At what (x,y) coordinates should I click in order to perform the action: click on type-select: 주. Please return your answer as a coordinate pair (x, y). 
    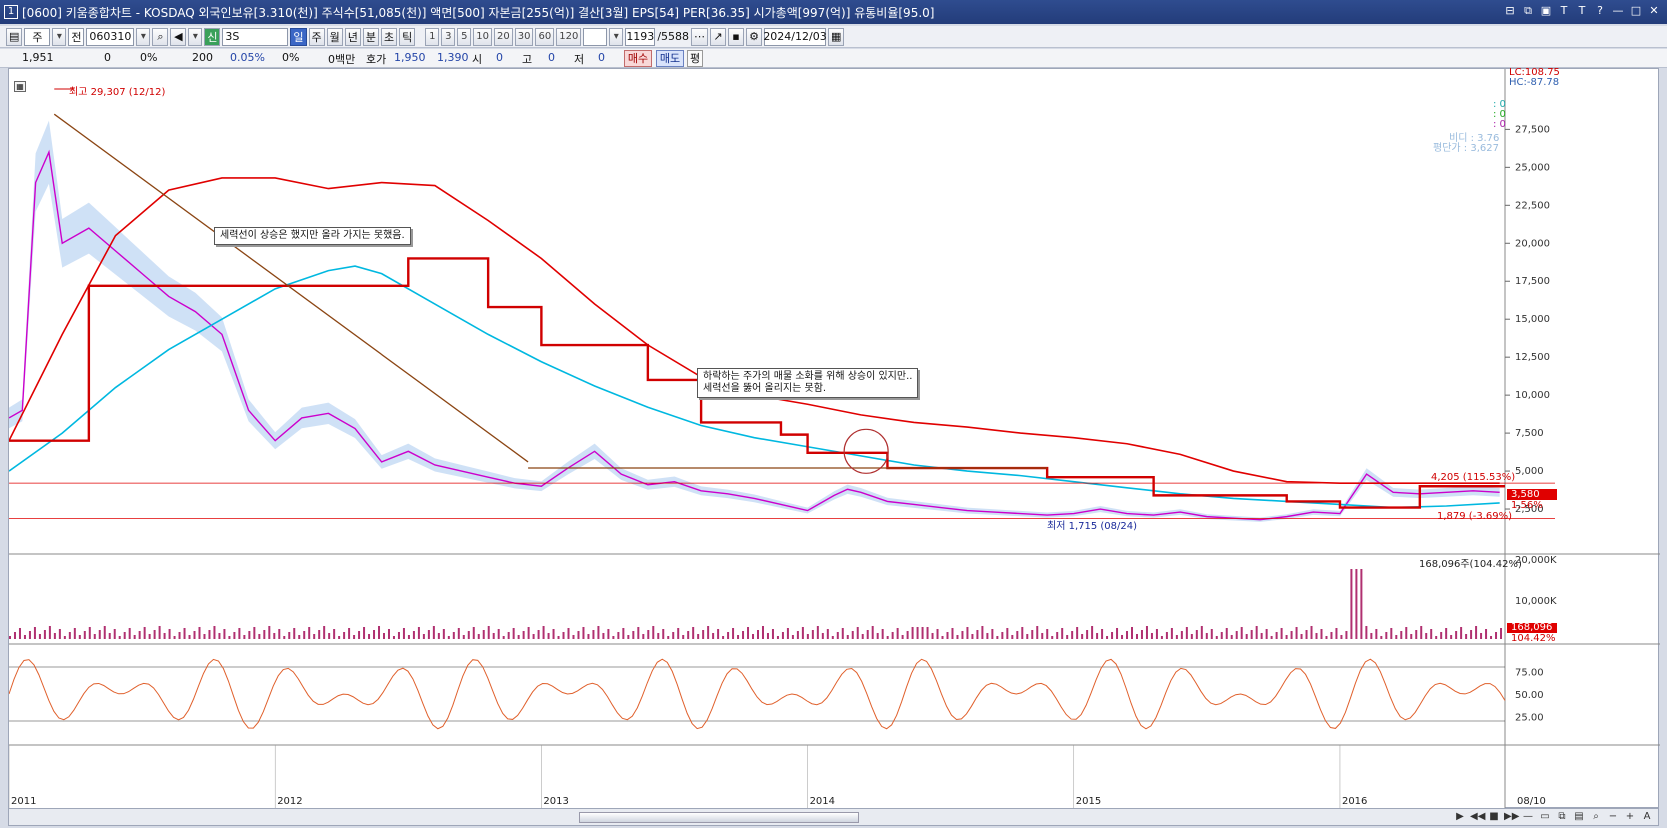
    Looking at the image, I should click on (37, 36).